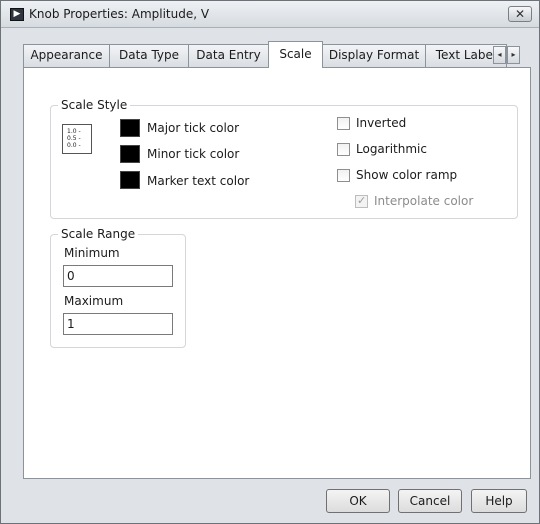 The height and width of the screenshot is (524, 540). What do you see at coordinates (98, 234) in the screenshot?
I see `scale-range-title: Scale Range` at bounding box center [98, 234].